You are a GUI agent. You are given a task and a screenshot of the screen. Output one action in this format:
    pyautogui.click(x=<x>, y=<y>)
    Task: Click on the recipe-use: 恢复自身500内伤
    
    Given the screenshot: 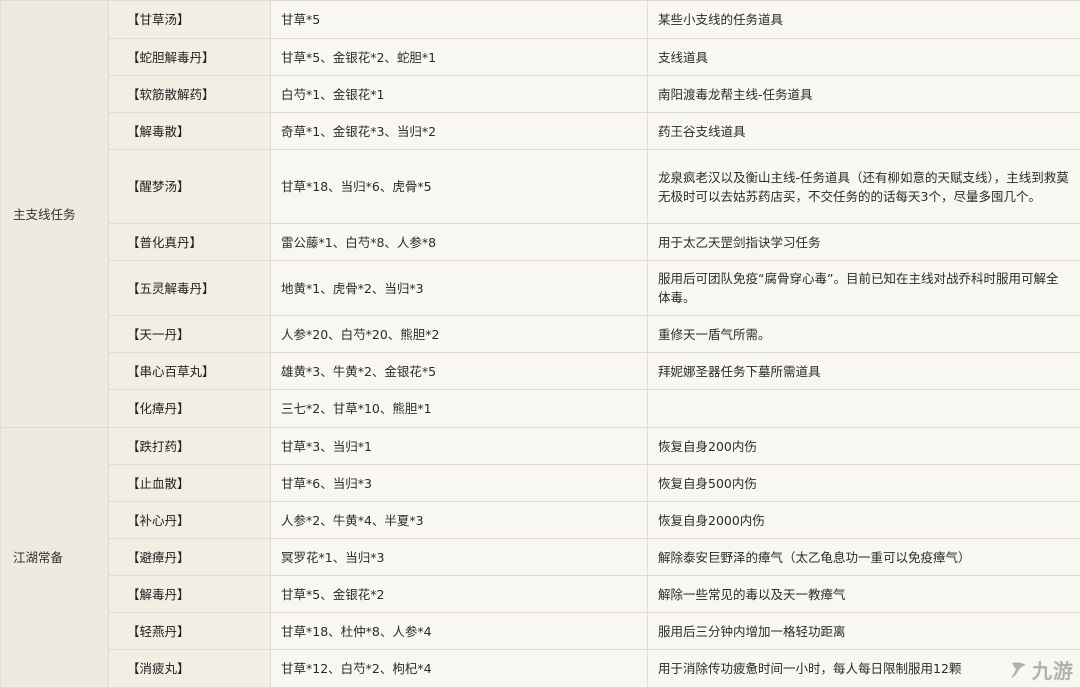 What is the action you would take?
    pyautogui.click(x=863, y=483)
    